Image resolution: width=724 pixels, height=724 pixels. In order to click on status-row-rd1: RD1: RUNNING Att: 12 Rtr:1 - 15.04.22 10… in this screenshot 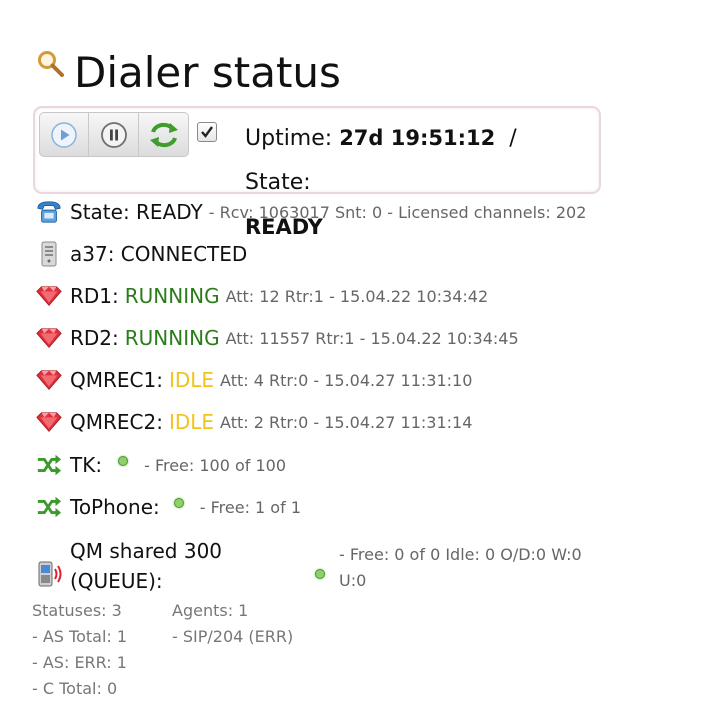, I will do `click(262, 296)`.